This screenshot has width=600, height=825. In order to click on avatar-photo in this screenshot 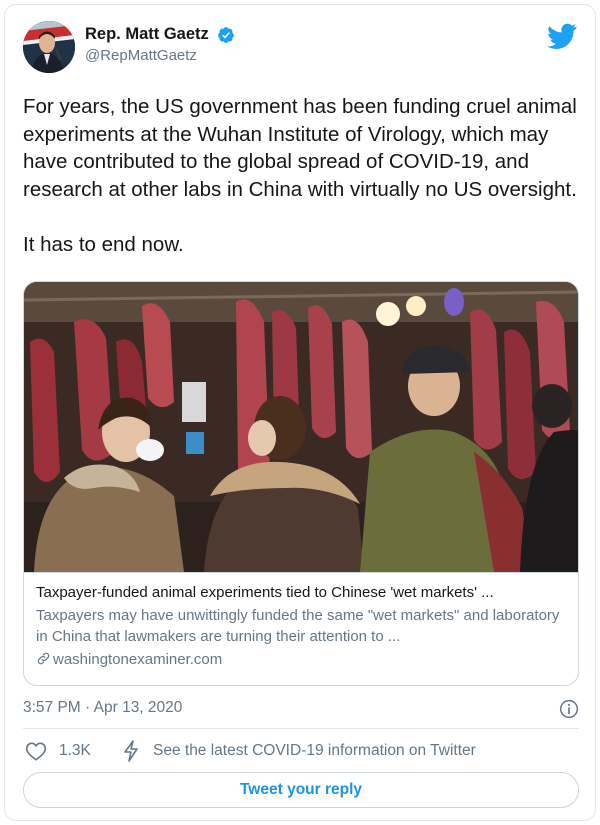, I will do `click(49, 47)`.